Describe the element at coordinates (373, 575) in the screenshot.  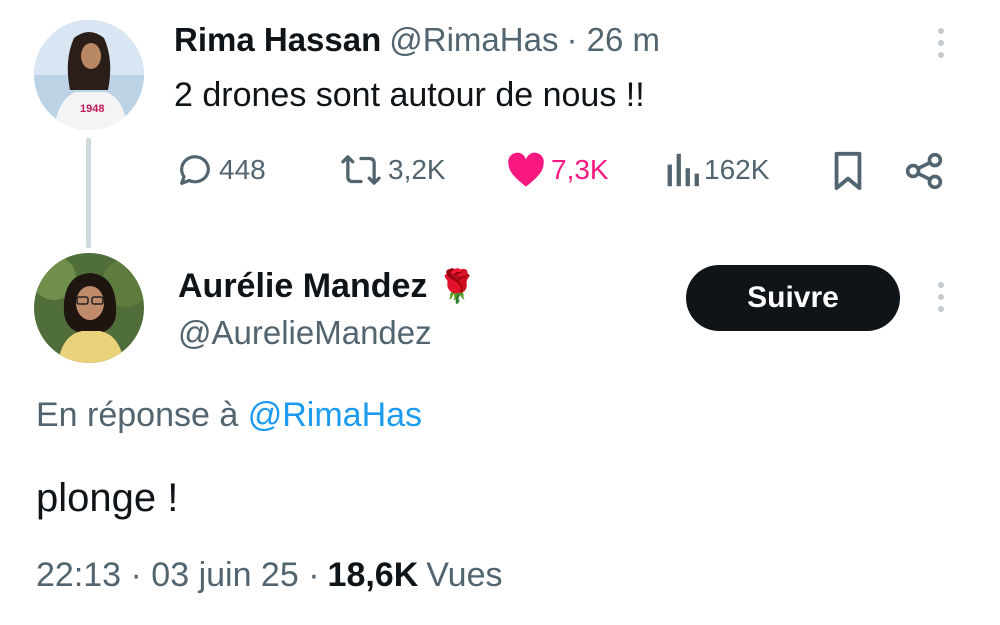
I see `tweet-views-count: 18,6K` at that location.